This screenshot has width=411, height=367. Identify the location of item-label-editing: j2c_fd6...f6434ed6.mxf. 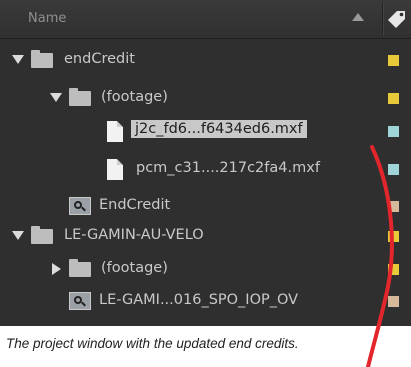
(219, 129).